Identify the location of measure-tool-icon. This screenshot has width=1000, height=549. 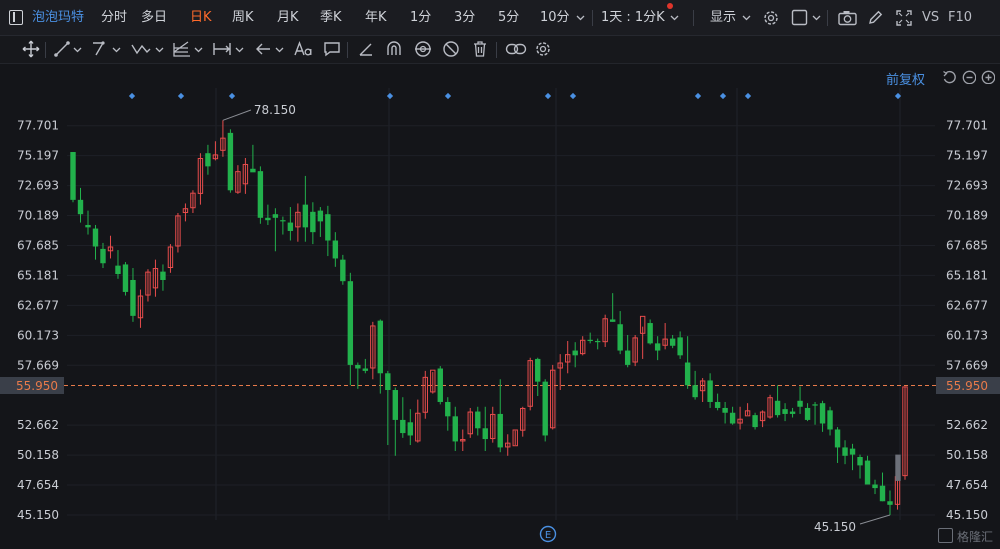
(222, 50).